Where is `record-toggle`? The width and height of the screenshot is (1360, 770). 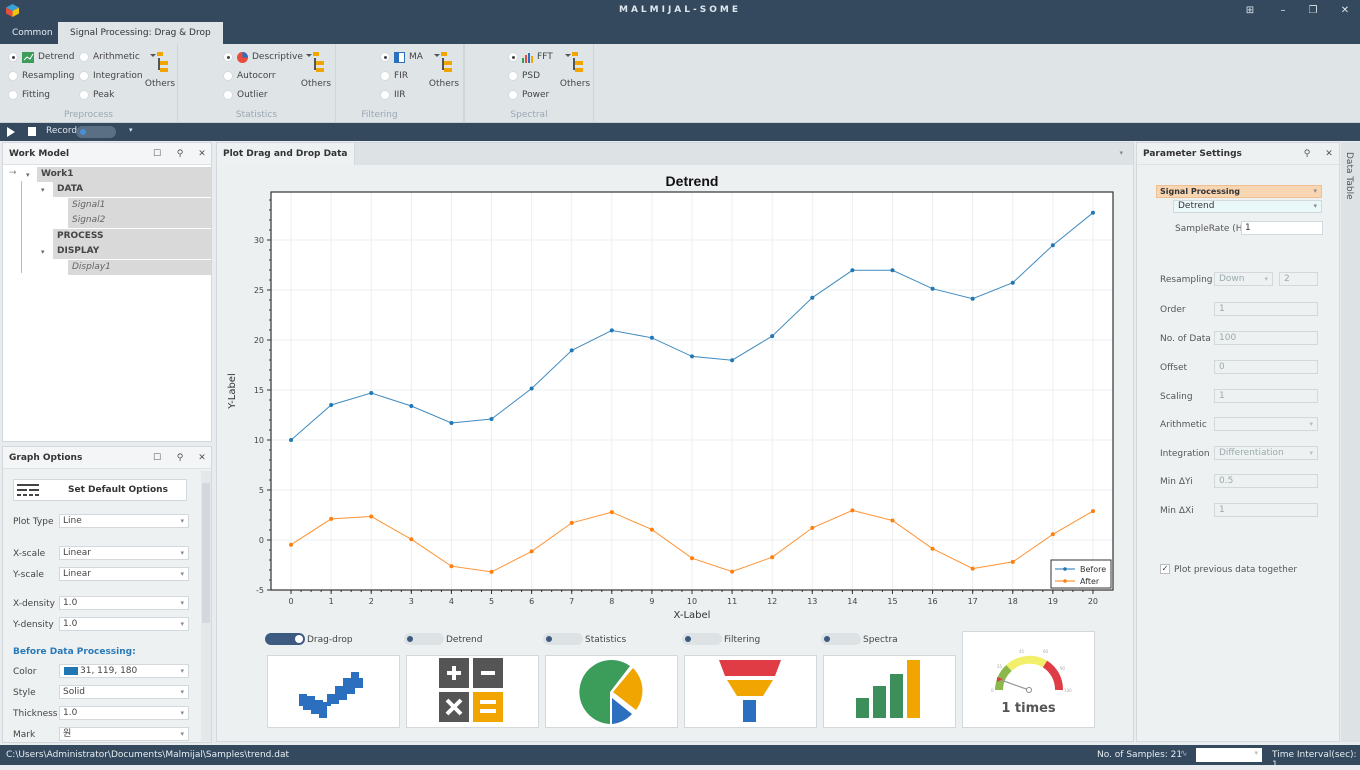
record-toggle is located at coordinates (96, 132).